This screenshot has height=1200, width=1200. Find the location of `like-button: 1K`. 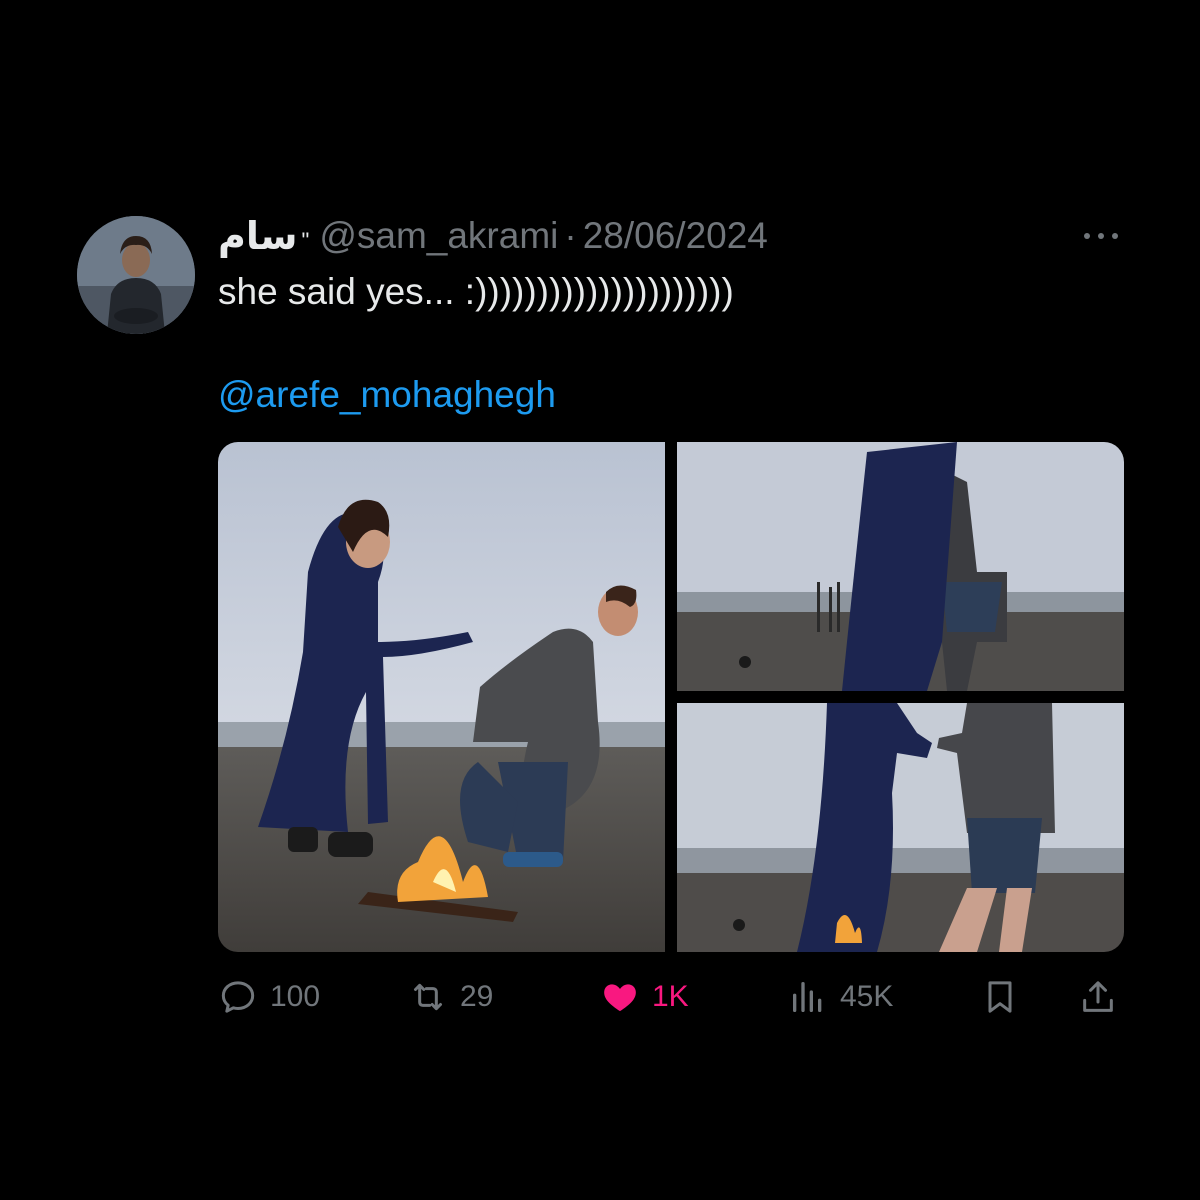

like-button: 1K is located at coordinates (644, 997).